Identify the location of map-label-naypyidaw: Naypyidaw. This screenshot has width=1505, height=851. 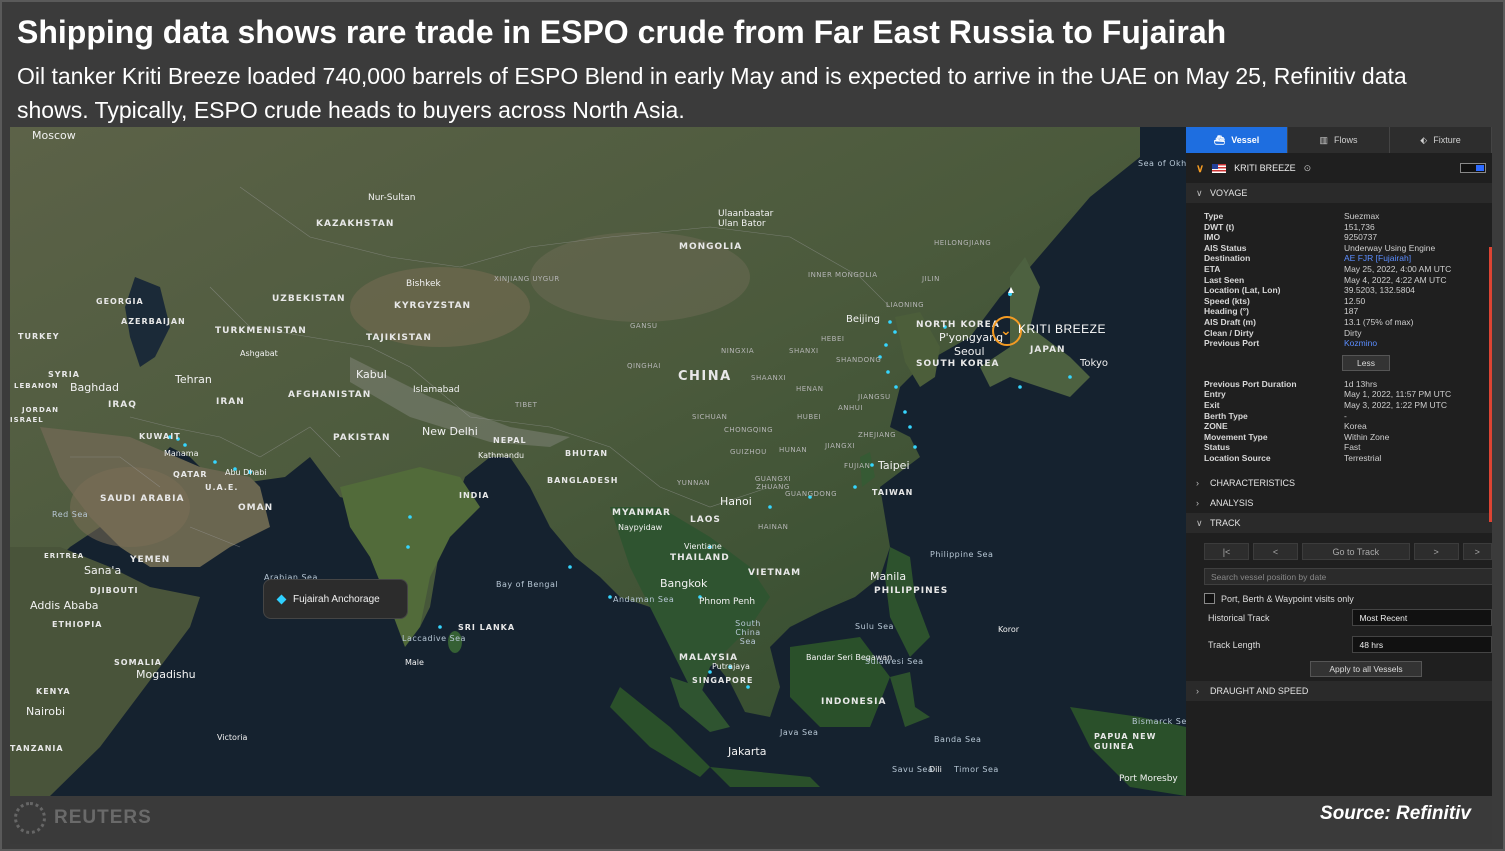
(640, 527).